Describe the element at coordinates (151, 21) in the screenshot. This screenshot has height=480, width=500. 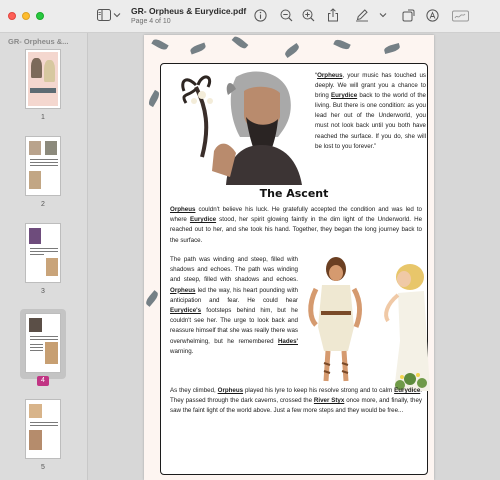
I see `page-indicator: Page 4 of 10` at that location.